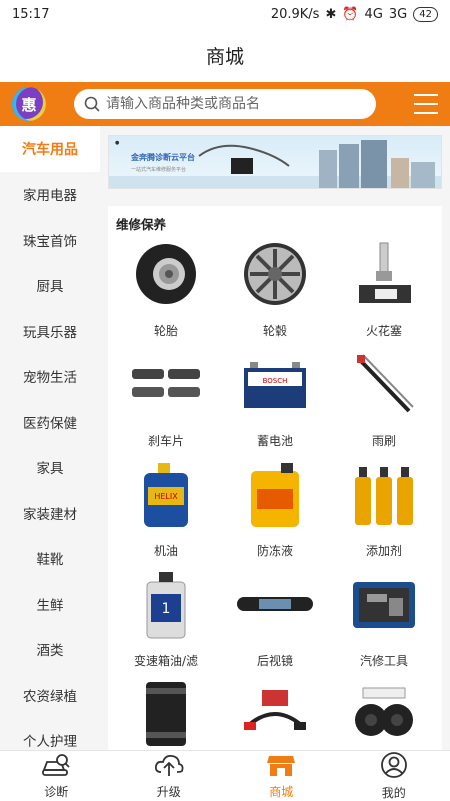  What do you see at coordinates (92, 104) in the screenshot?
I see `search-icon` at bounding box center [92, 104].